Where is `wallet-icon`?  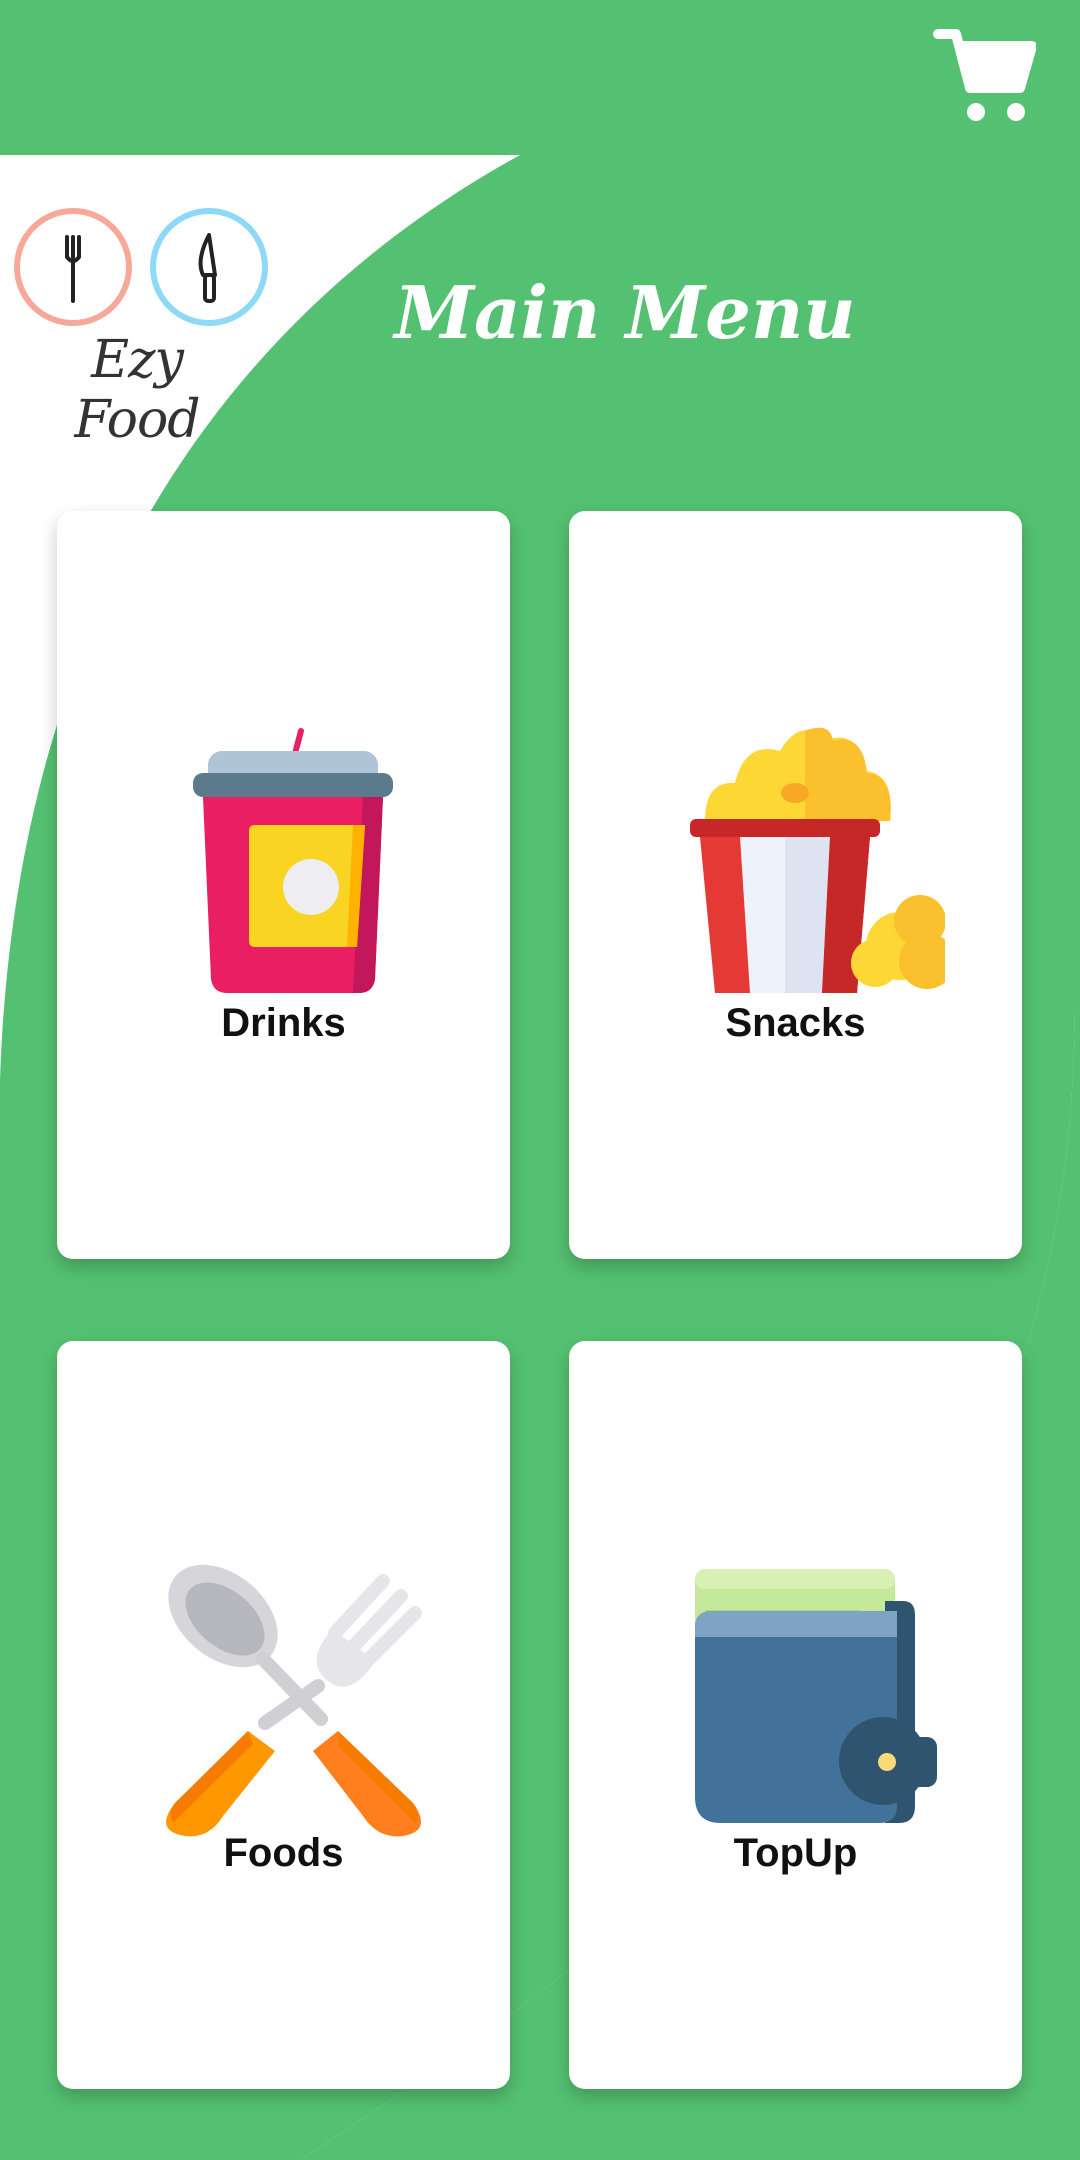 wallet-icon is located at coordinates (816, 1696).